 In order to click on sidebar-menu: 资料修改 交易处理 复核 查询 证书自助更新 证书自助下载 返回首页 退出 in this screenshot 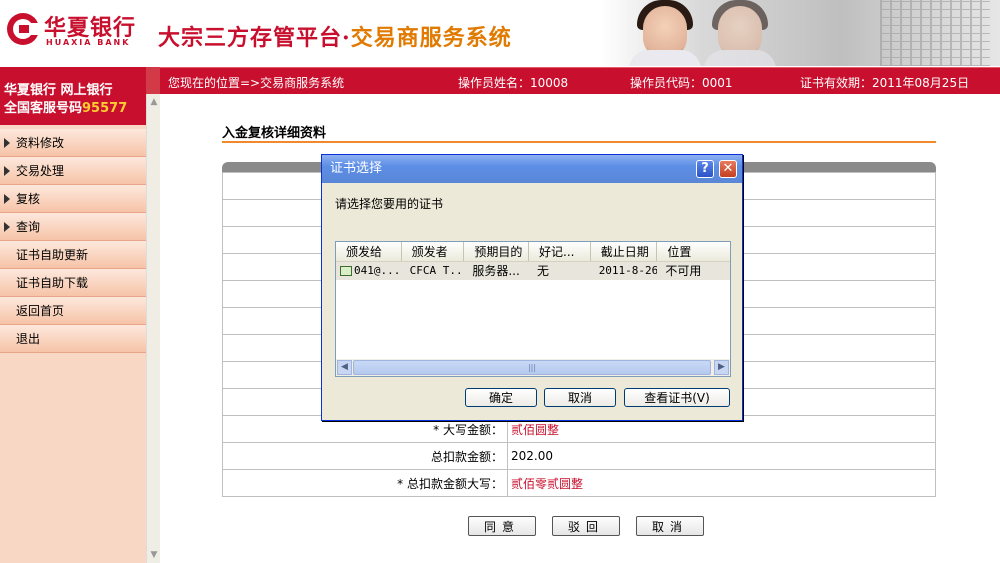, I will do `click(73, 241)`.